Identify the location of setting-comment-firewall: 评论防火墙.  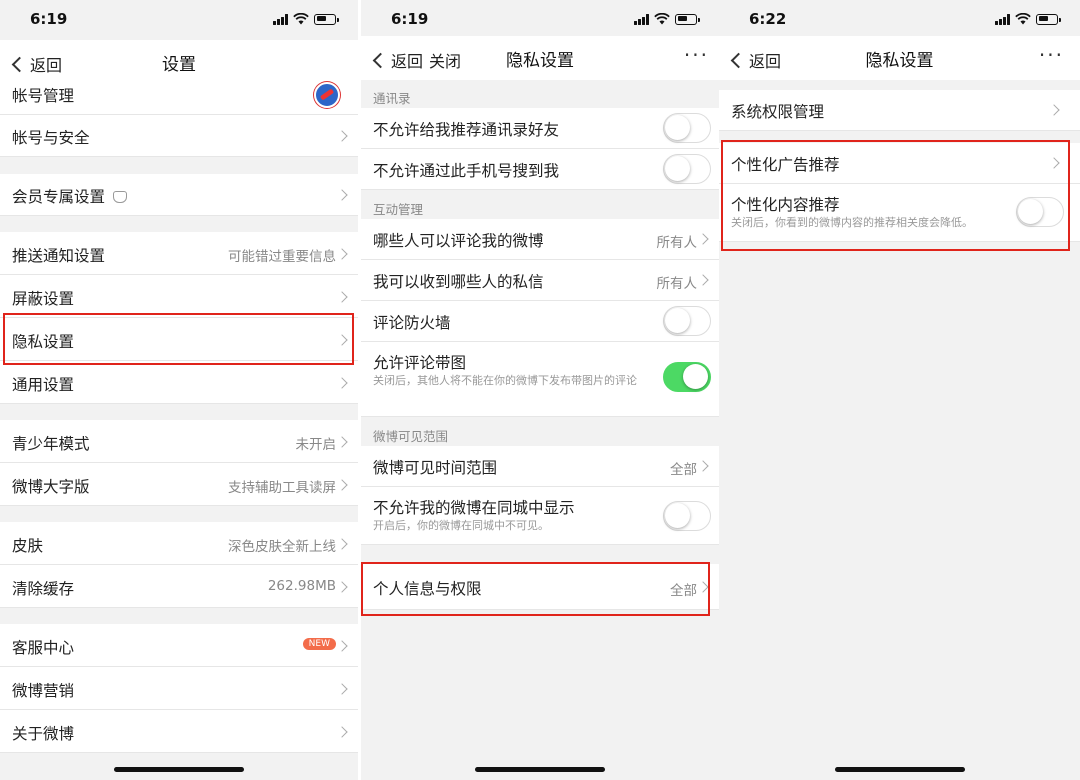
(540, 321).